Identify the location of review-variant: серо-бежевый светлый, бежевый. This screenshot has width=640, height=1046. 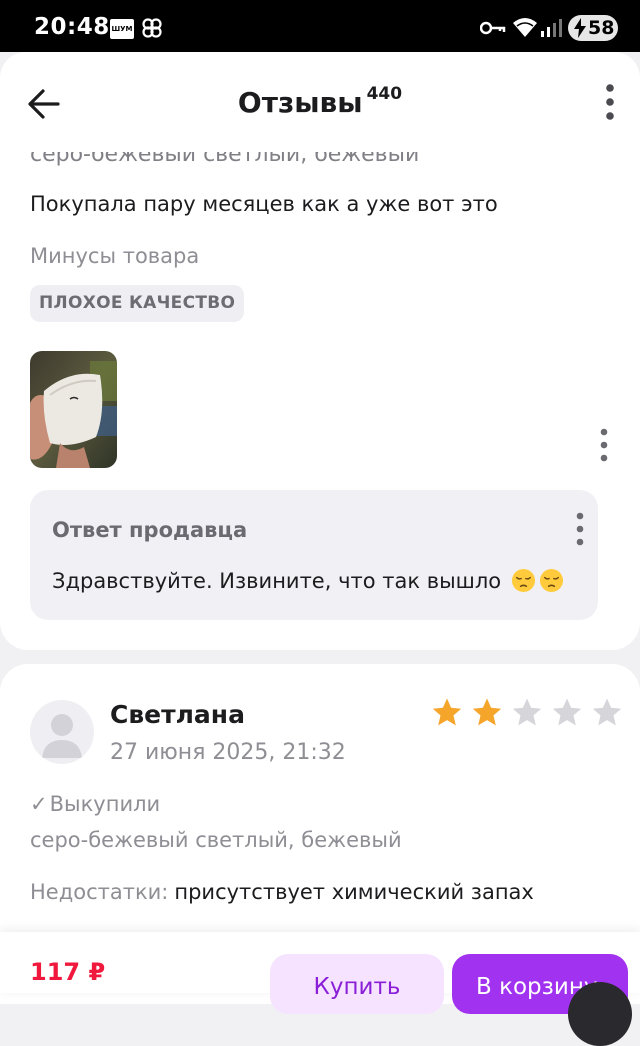
(216, 840).